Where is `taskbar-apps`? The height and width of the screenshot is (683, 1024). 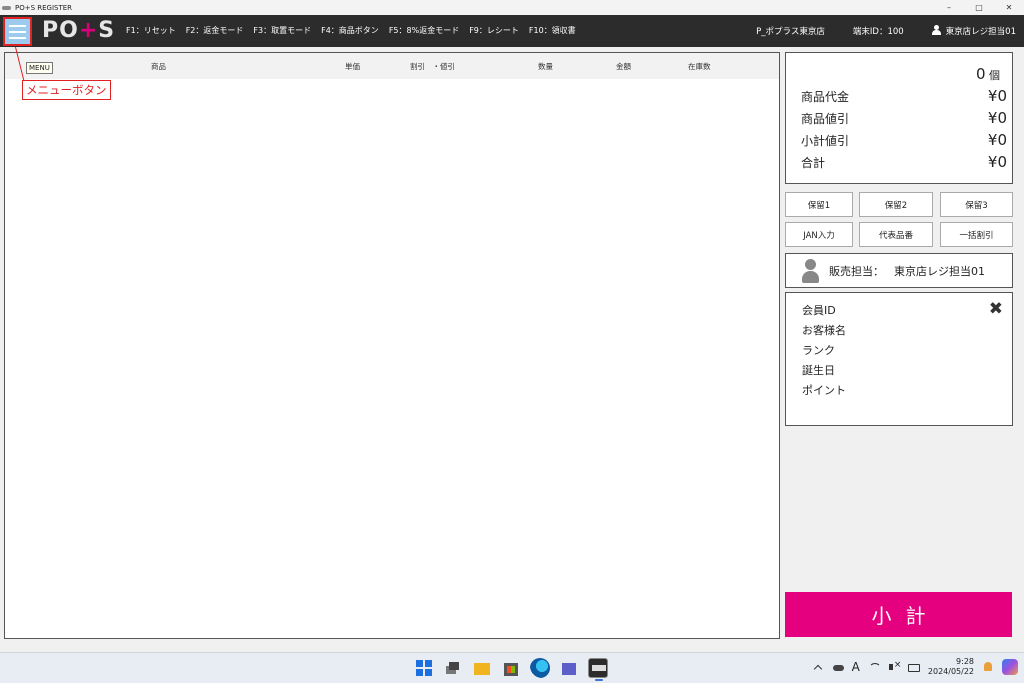 taskbar-apps is located at coordinates (511, 669).